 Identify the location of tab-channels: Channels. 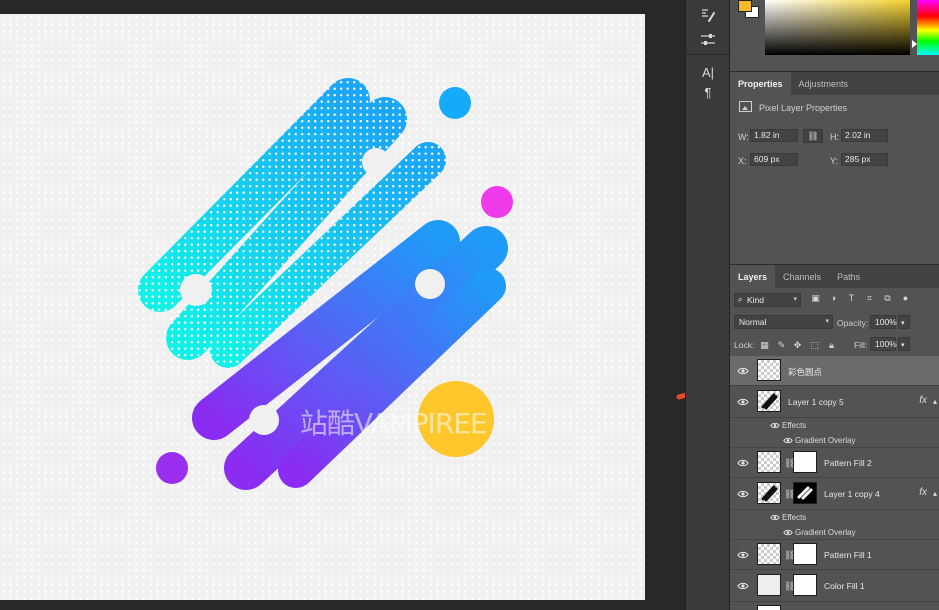
(802, 277).